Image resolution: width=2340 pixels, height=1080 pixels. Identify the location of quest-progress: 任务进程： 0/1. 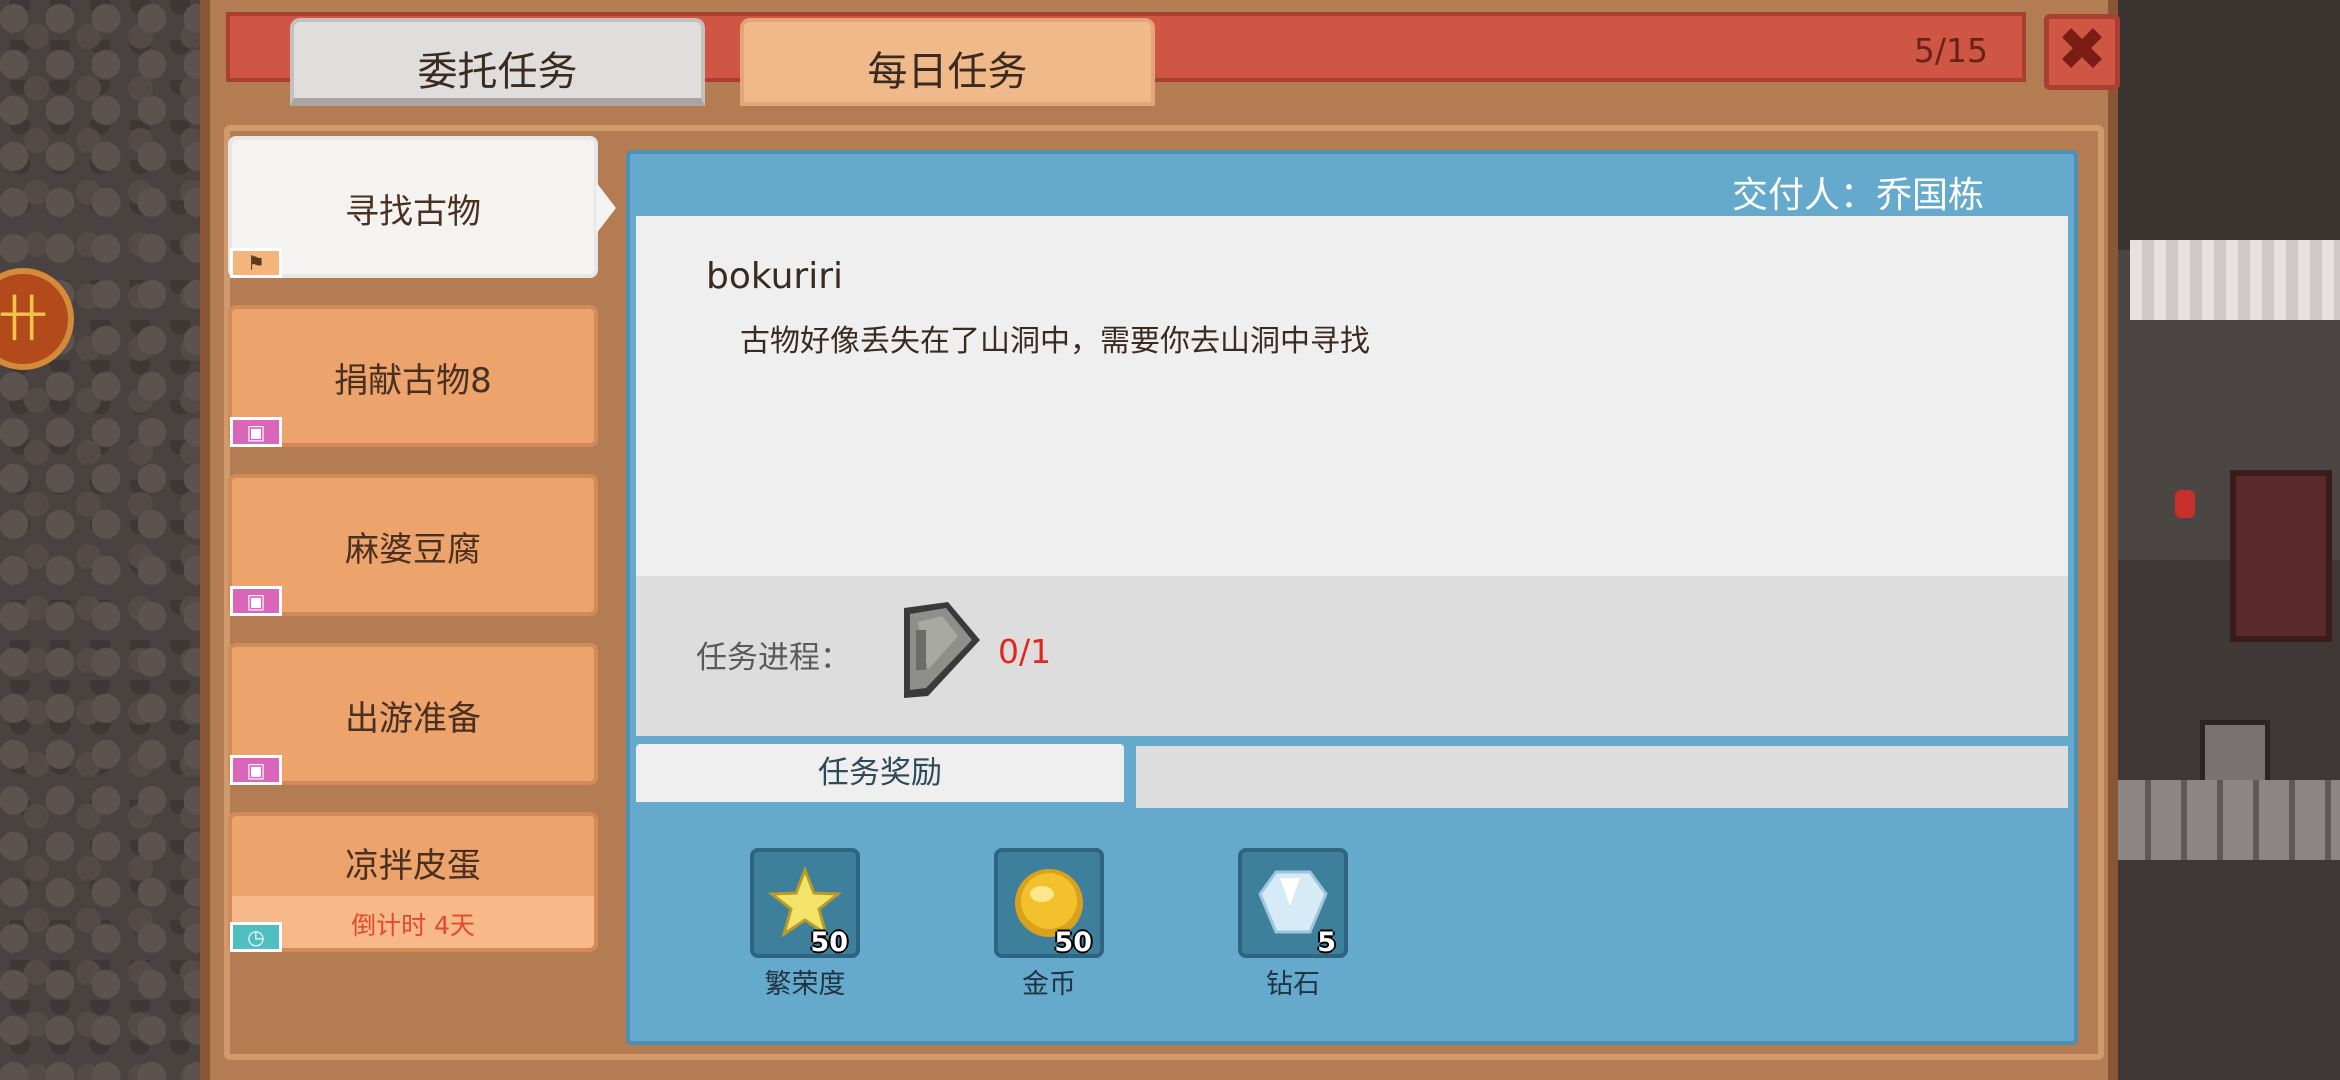
(1352, 656).